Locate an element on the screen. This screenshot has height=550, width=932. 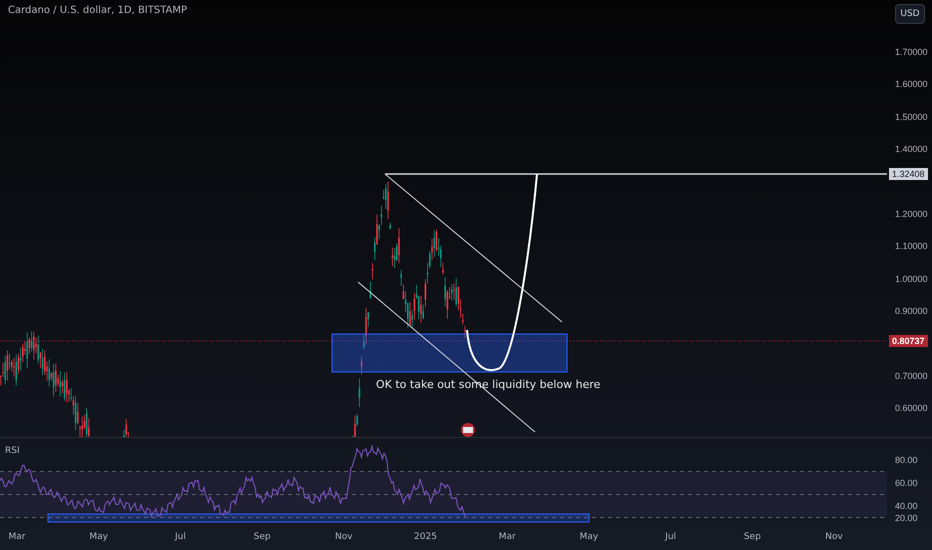
price-label: 1.60000 is located at coordinates (911, 84).